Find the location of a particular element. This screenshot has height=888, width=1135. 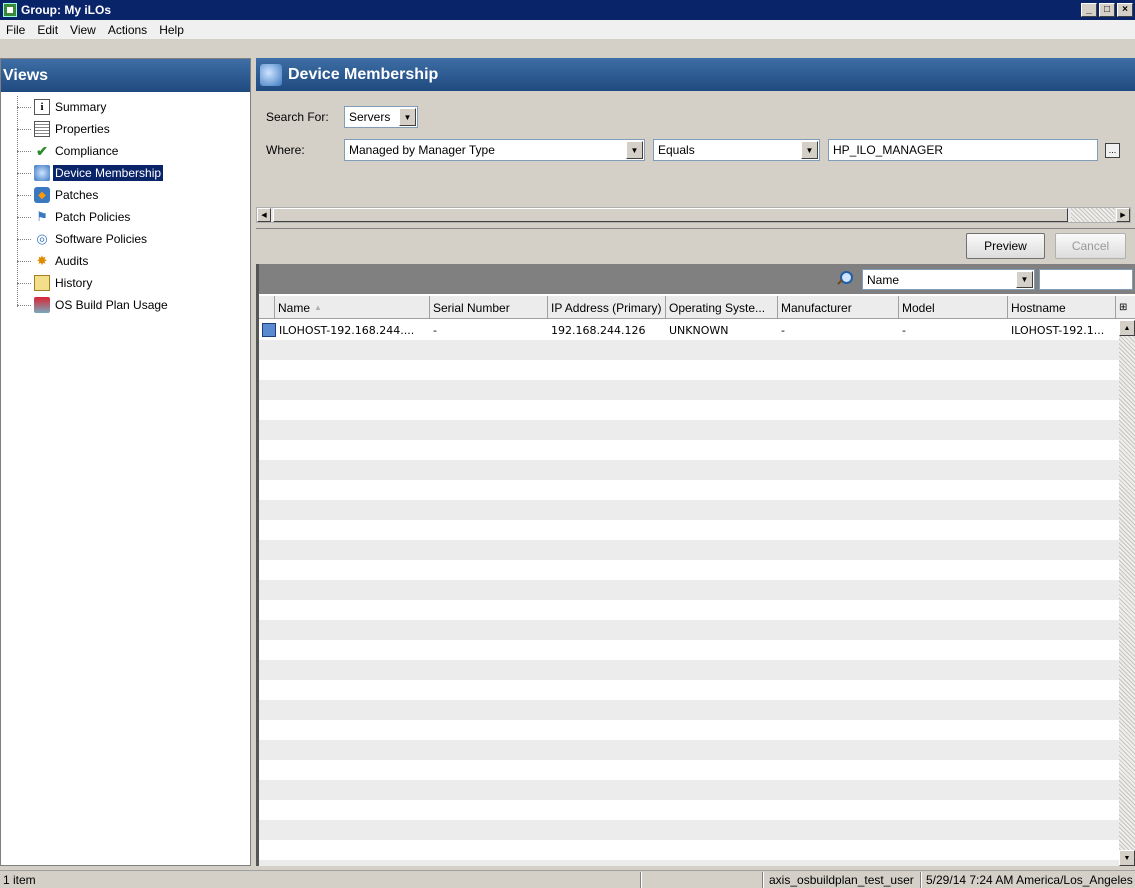

patches-icon: ◆ is located at coordinates (42, 195).